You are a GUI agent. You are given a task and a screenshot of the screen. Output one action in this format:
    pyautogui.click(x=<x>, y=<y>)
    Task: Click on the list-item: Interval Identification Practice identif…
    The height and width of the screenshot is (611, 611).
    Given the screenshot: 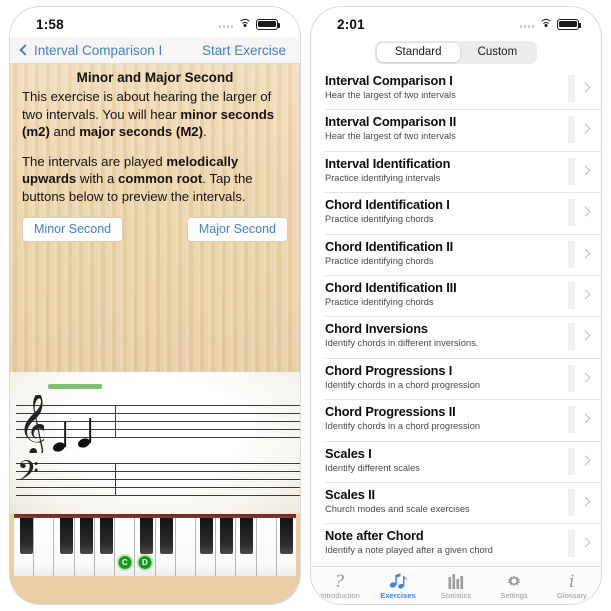 What is the action you would take?
    pyautogui.click(x=456, y=171)
    